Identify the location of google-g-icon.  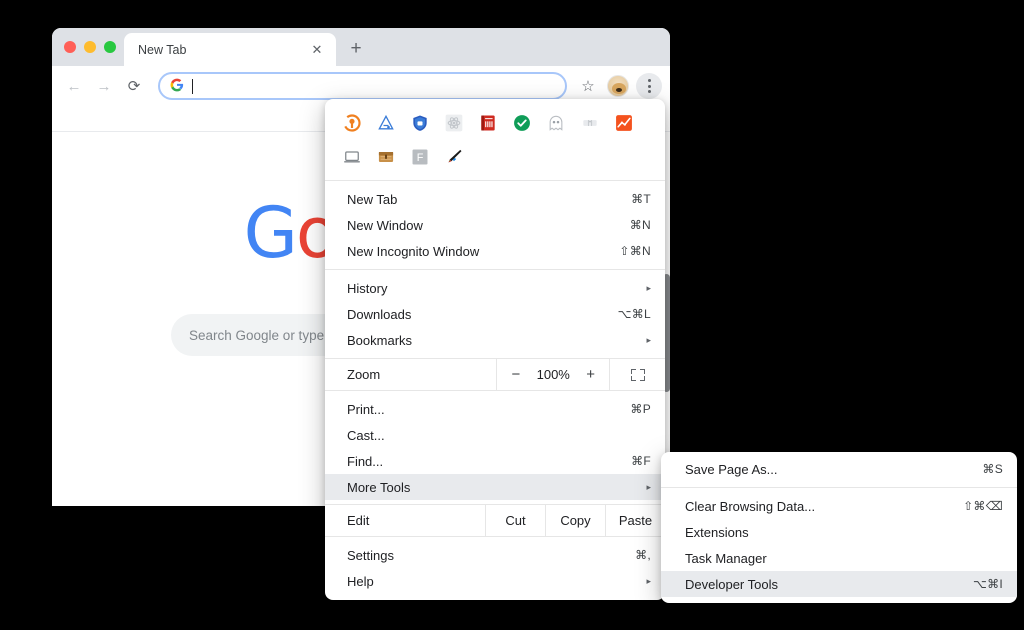
(177, 86).